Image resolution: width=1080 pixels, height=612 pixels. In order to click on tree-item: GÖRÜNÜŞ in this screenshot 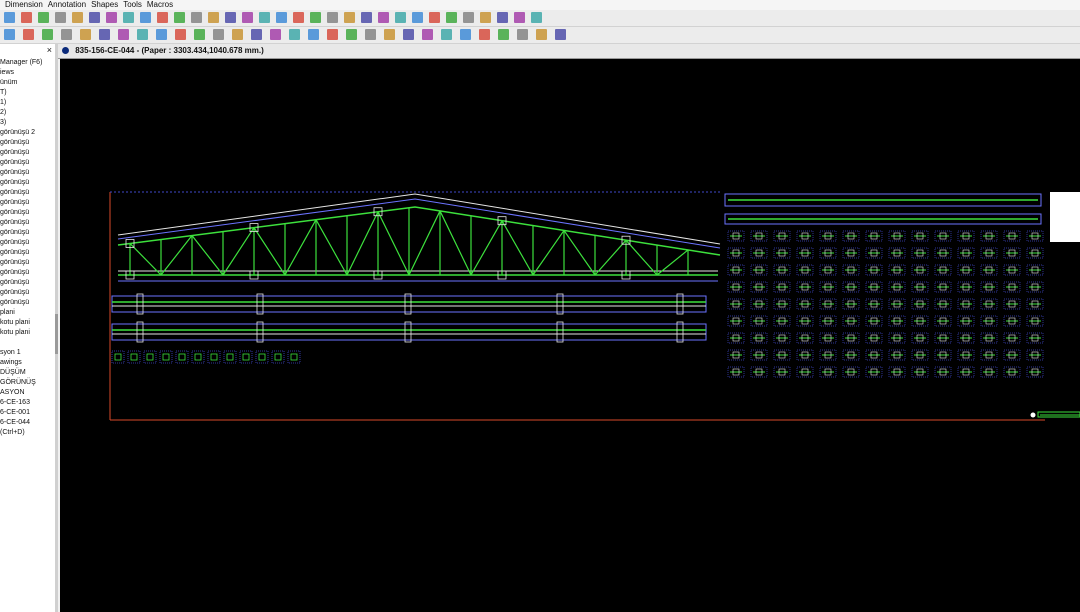, I will do `click(27, 383)`.